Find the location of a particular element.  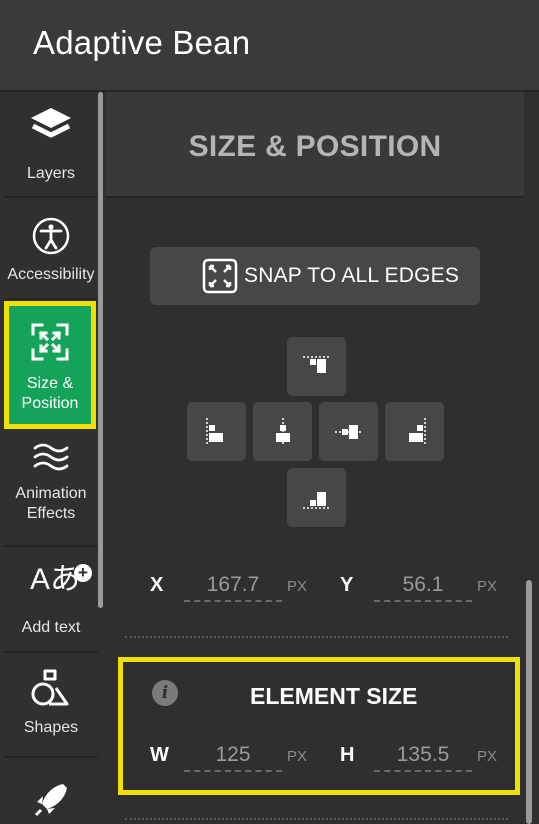

width-label: W is located at coordinates (159, 755).